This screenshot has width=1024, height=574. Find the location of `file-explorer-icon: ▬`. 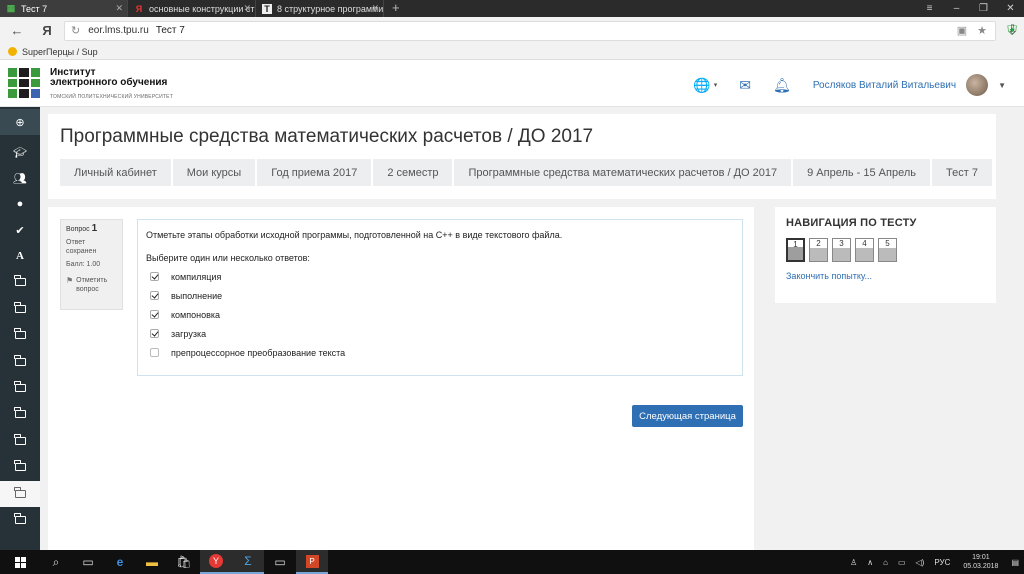

file-explorer-icon: ▬ is located at coordinates (152, 562).